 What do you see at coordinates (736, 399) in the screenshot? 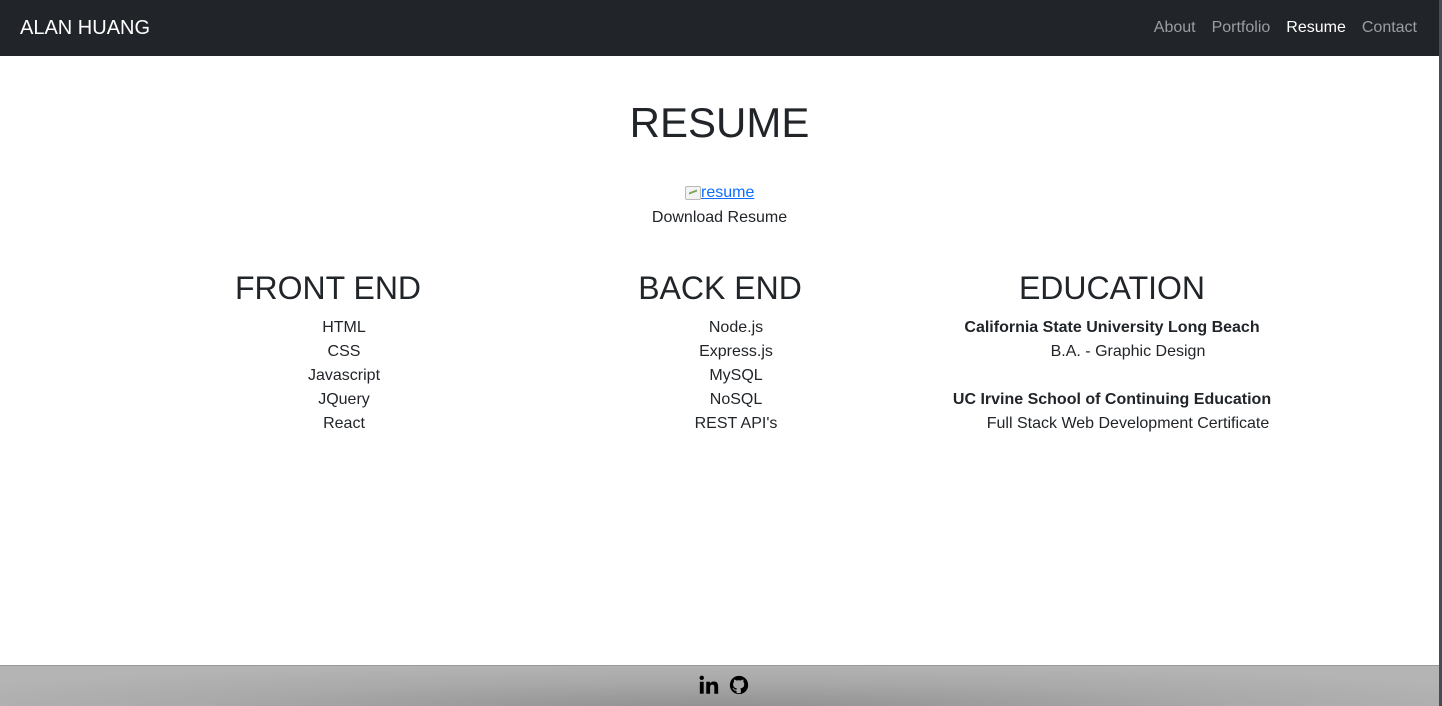
I see `skill-item: NoSQL` at bounding box center [736, 399].